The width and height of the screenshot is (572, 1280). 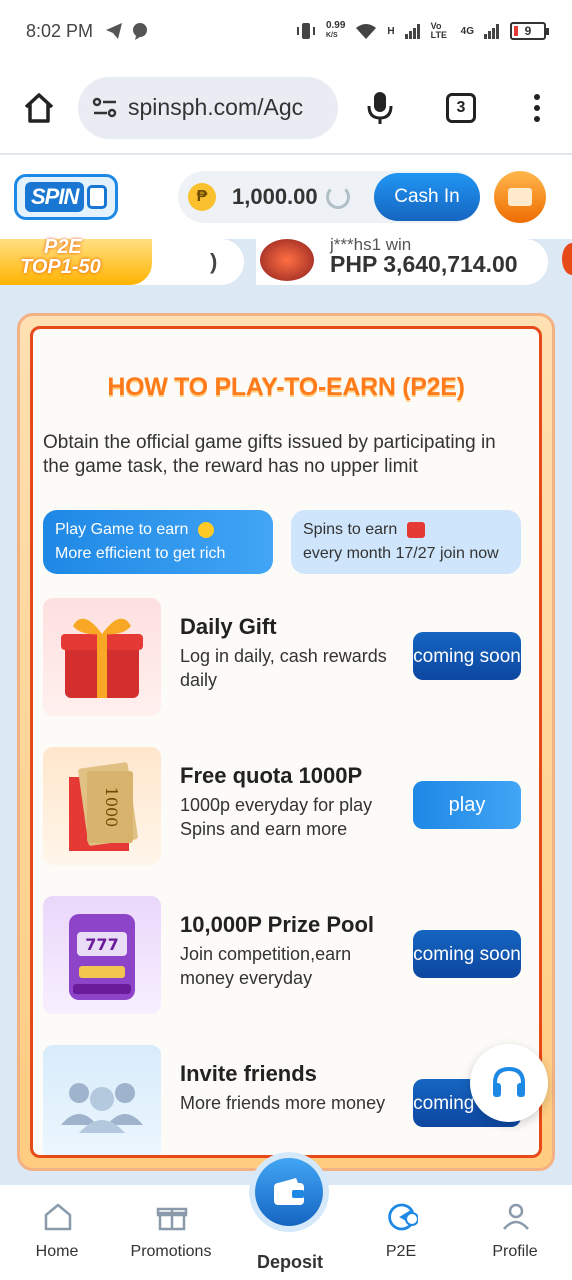 I want to click on notification-icons, so click(x=127, y=31).